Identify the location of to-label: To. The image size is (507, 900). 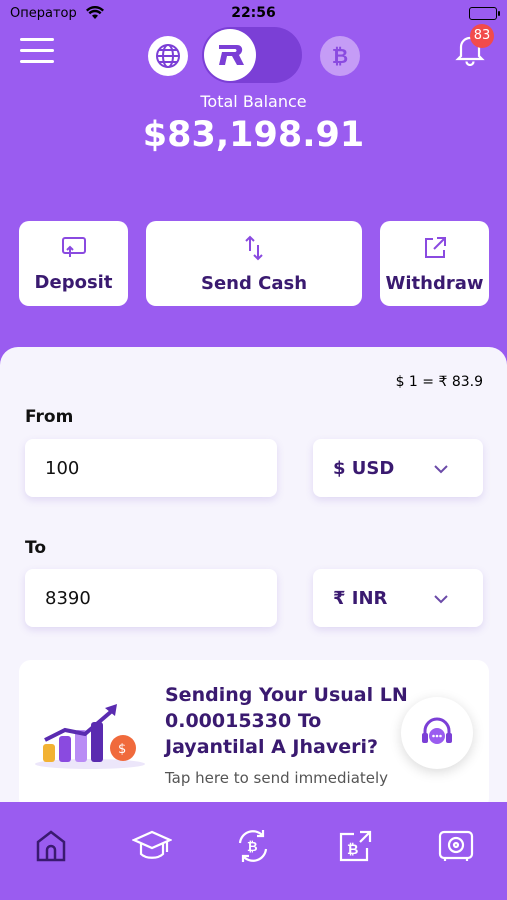
(36, 548).